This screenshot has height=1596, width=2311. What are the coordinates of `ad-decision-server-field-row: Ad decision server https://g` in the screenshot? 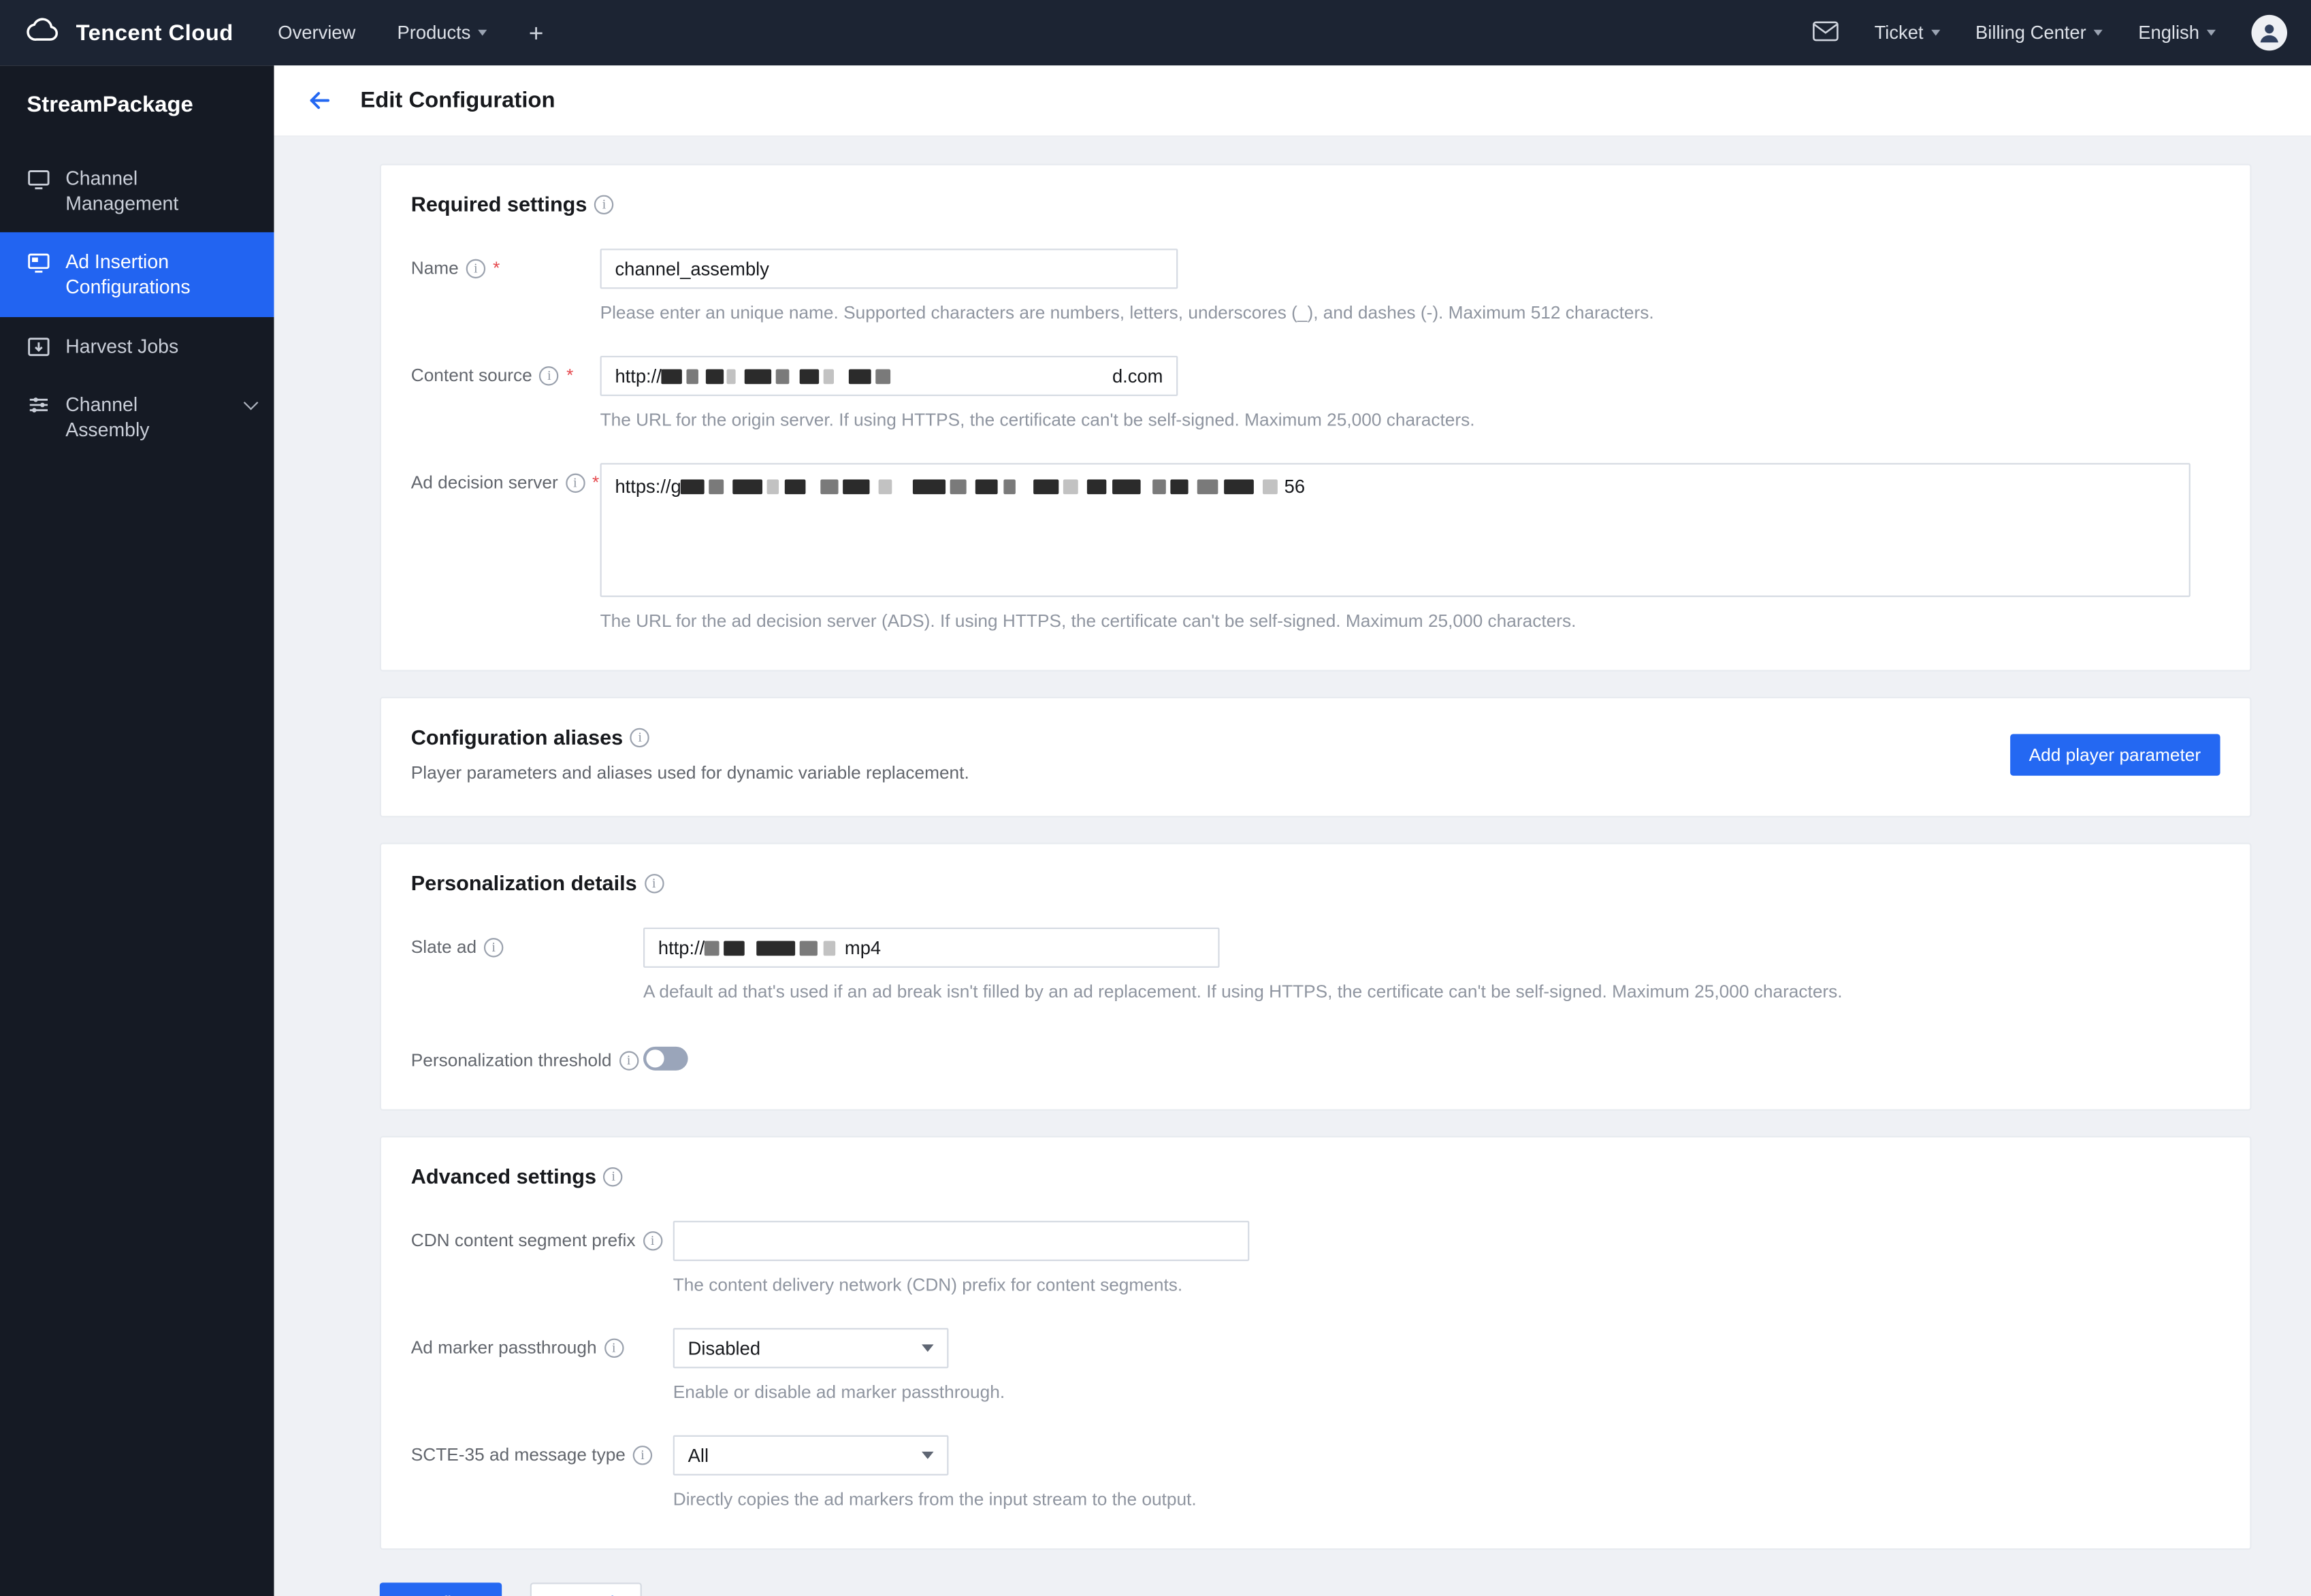 It's located at (1315, 547).